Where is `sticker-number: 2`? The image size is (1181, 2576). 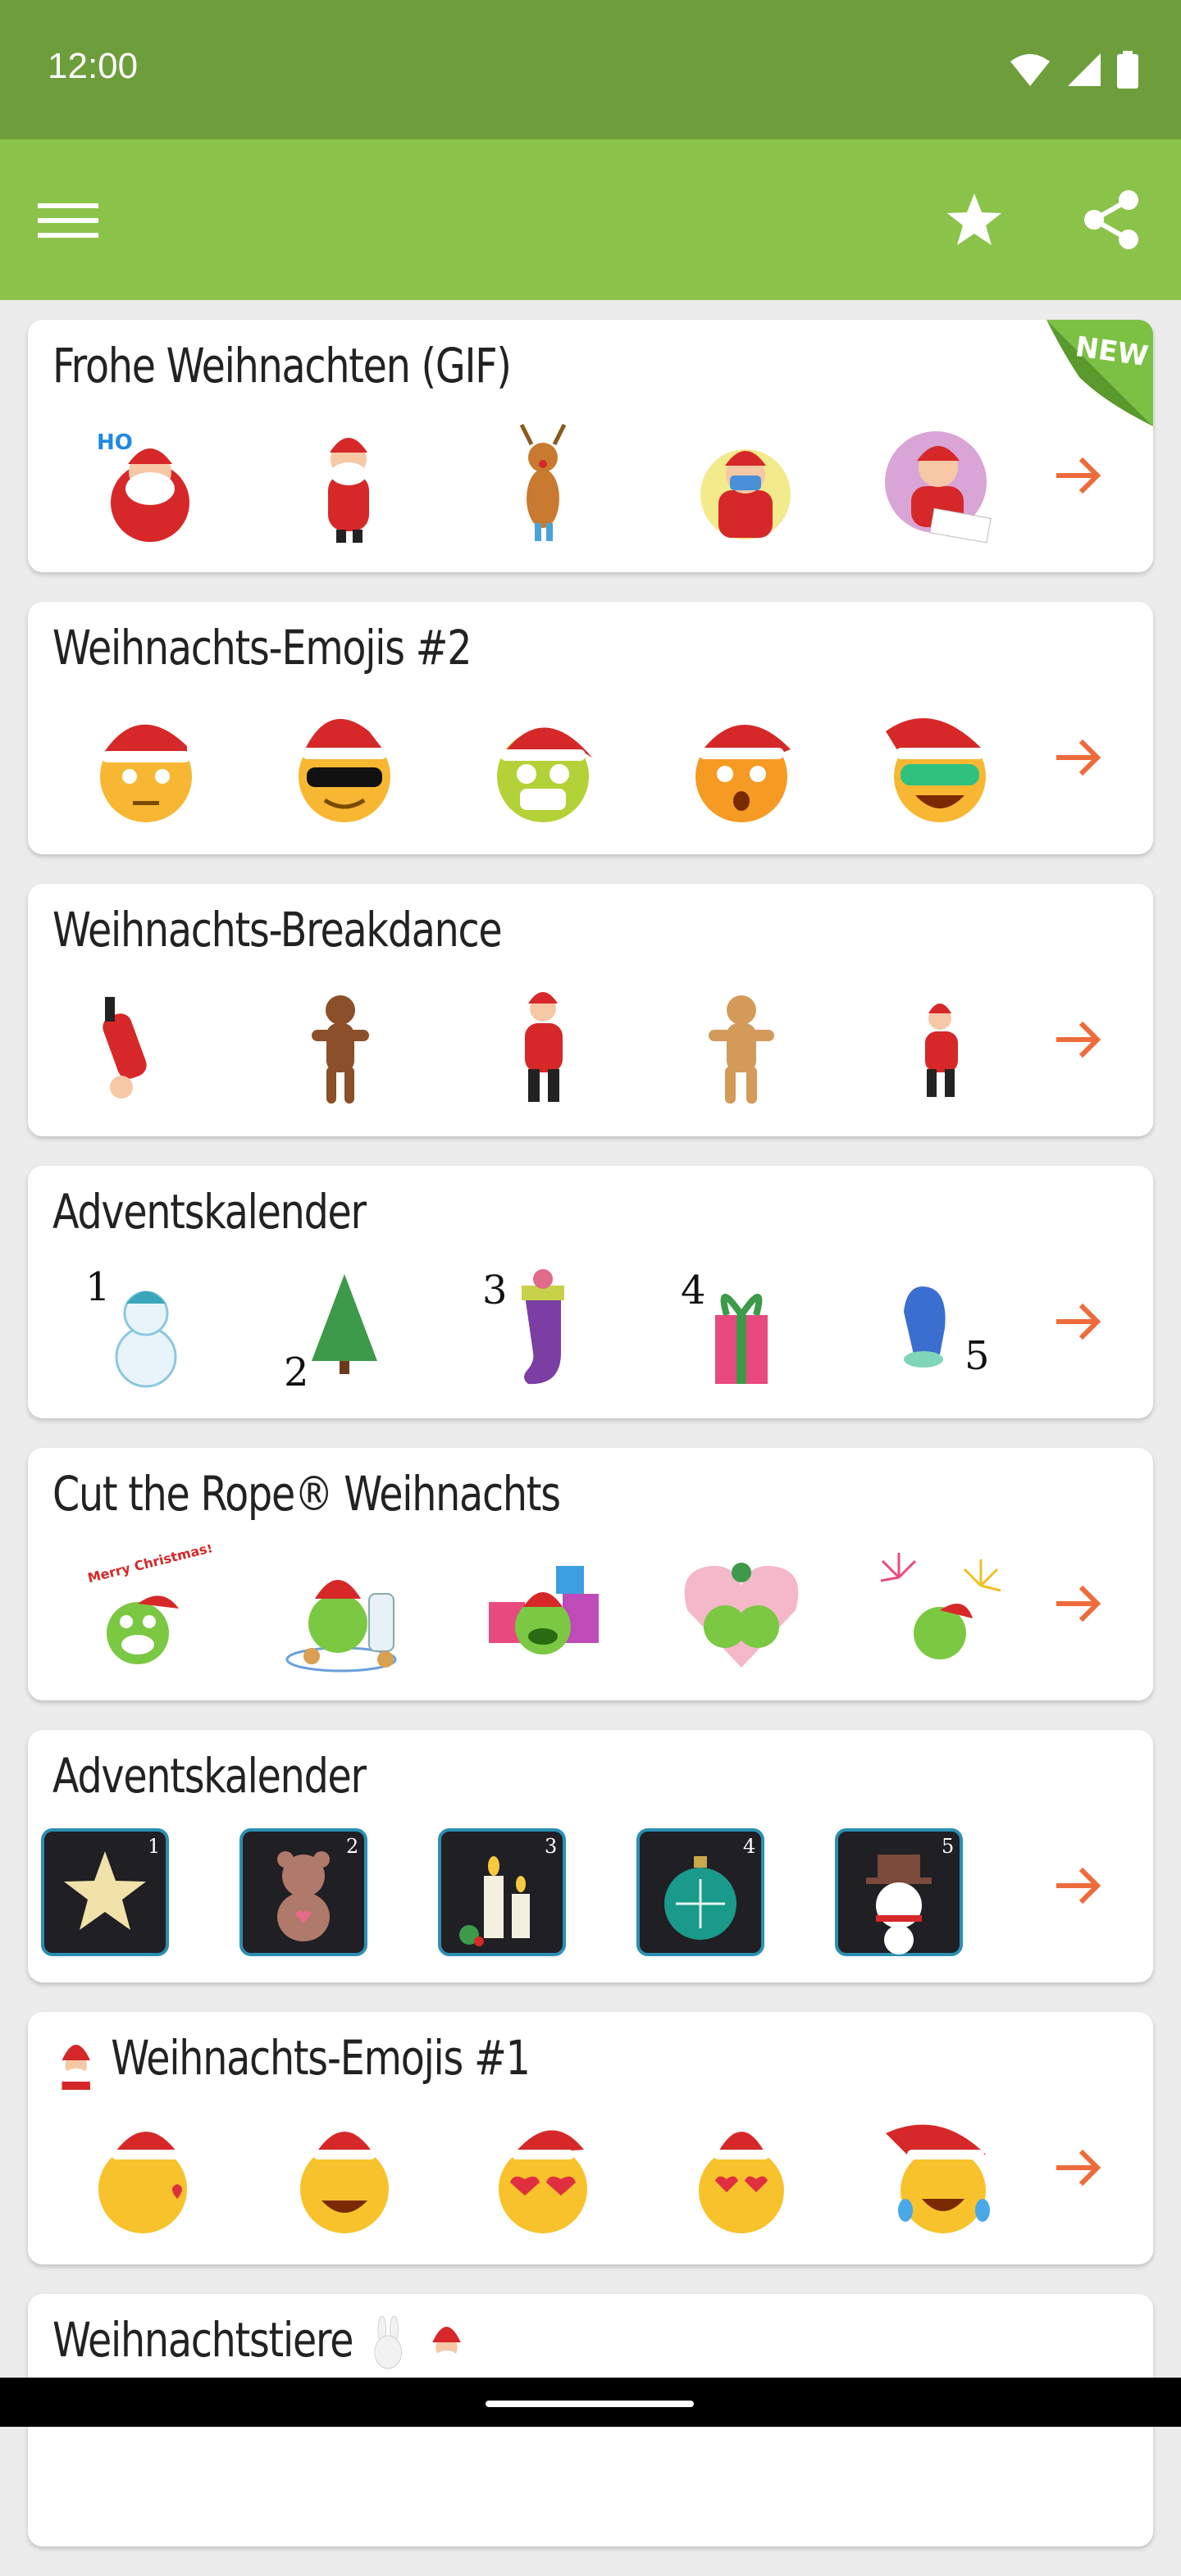 sticker-number: 2 is located at coordinates (296, 1372).